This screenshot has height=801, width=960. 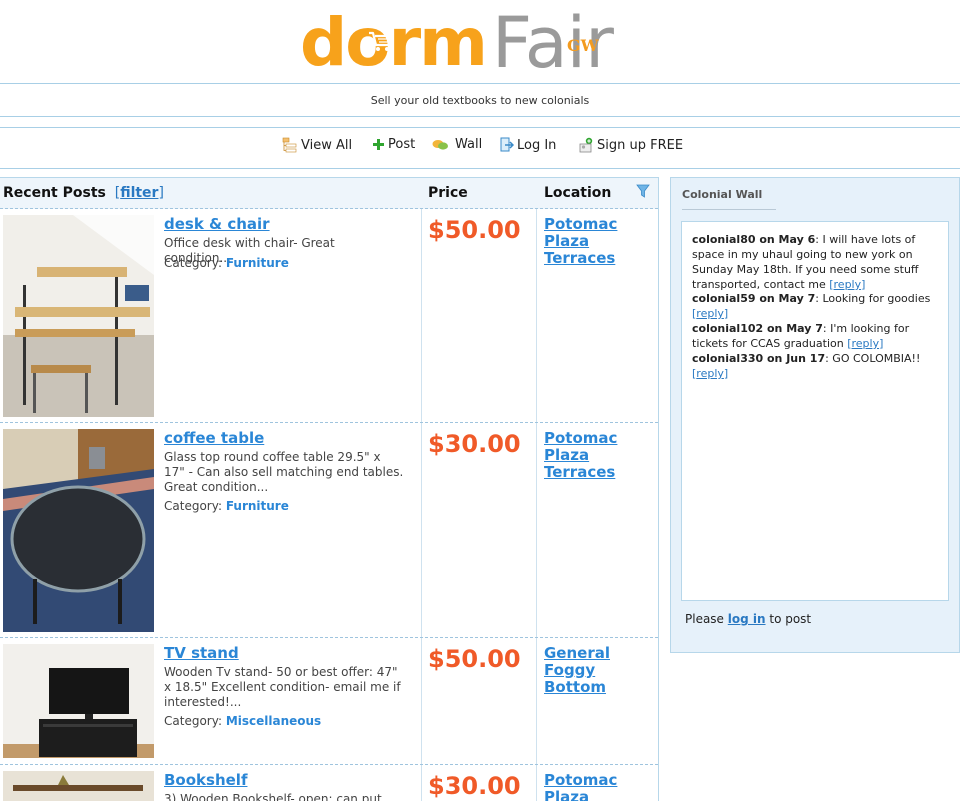 I want to click on nav-post-label: Post, so click(x=402, y=144).